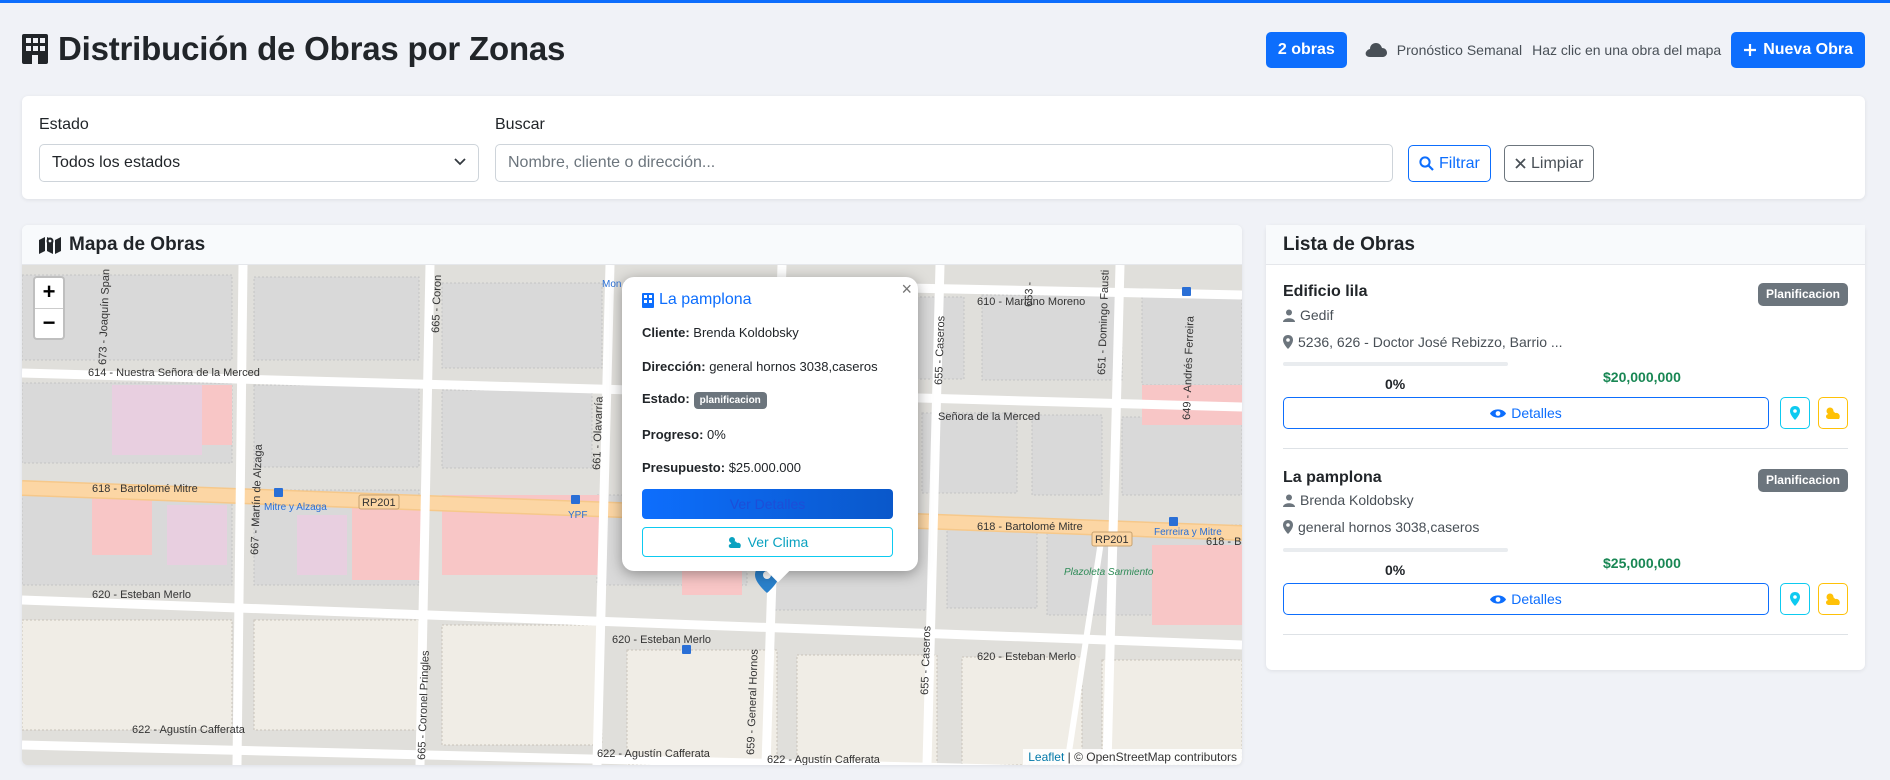 This screenshot has width=1890, height=780. I want to click on obra-name: Edificio lila, so click(1325, 292).